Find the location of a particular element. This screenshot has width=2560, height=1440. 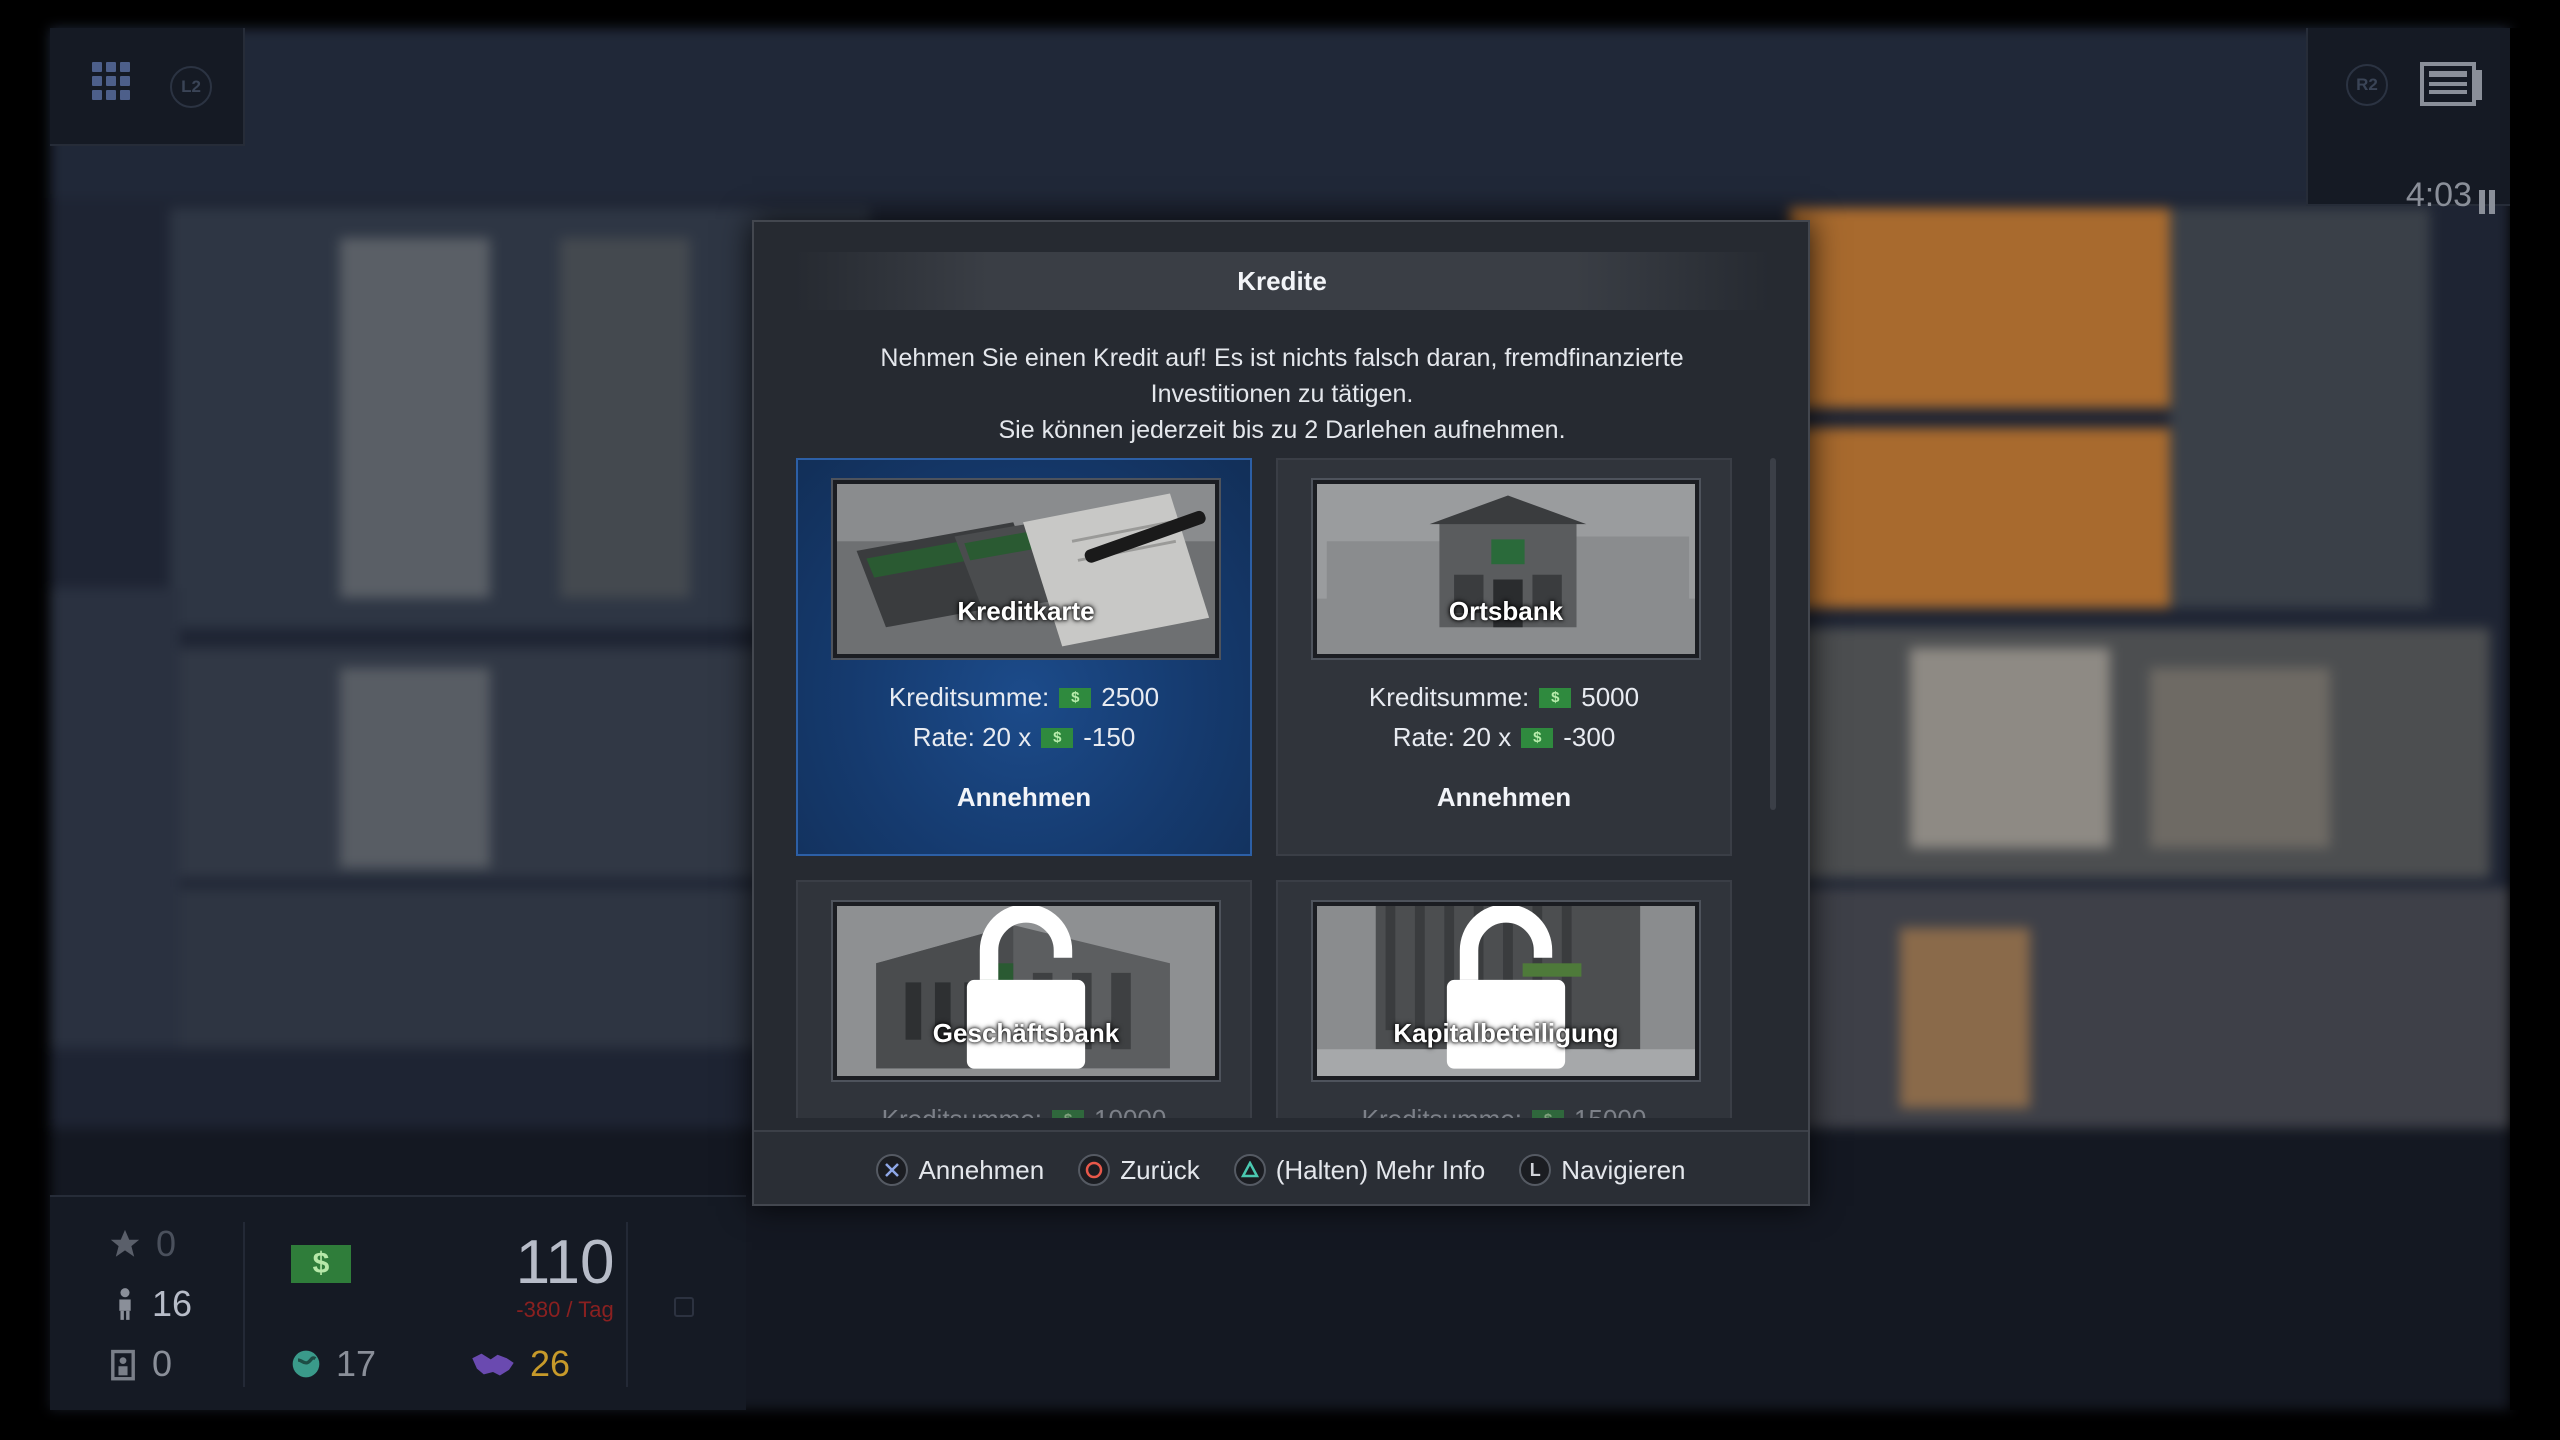

loan-sum-value: 10000 is located at coordinates (1130, 1111).